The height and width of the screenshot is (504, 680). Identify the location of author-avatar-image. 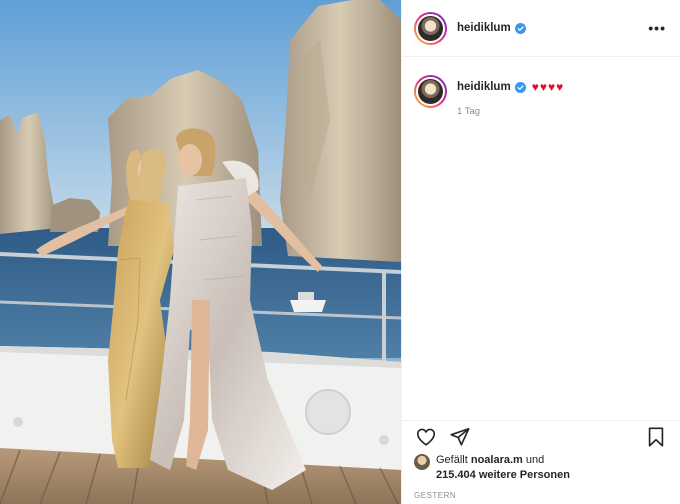
(430, 28).